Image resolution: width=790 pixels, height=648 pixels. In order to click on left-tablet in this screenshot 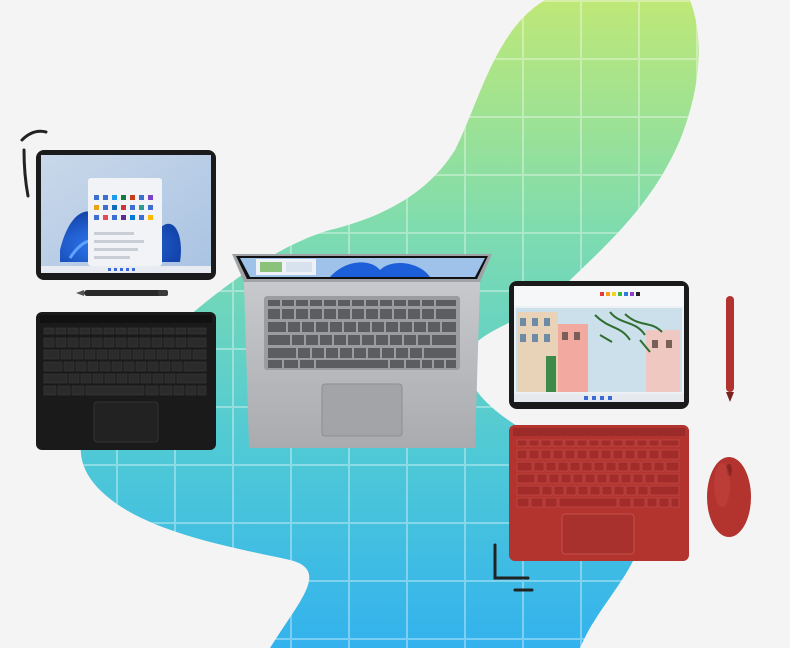, I will do `click(126, 215)`.